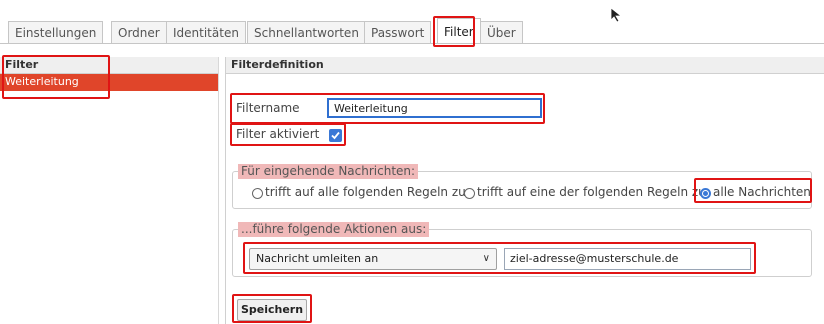 Image resolution: width=824 pixels, height=324 pixels. Describe the element at coordinates (398, 32) in the screenshot. I see `tab-passwort: Passwort` at that location.